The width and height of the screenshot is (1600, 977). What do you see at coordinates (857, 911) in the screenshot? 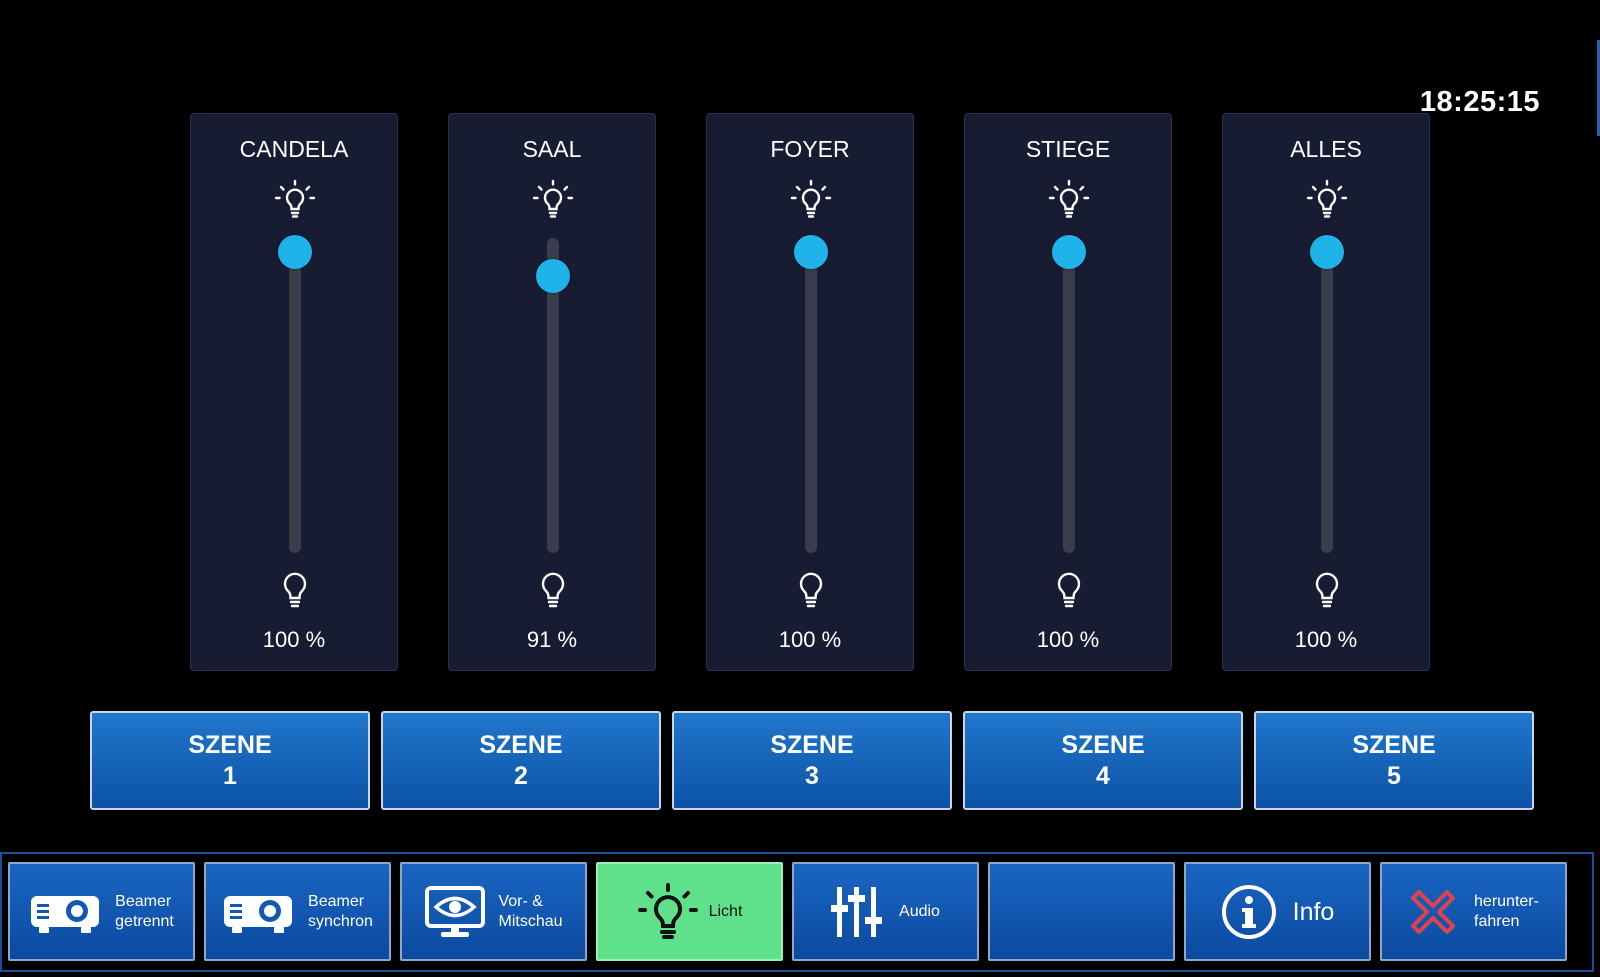
I see `mixer-sliders-icon` at bounding box center [857, 911].